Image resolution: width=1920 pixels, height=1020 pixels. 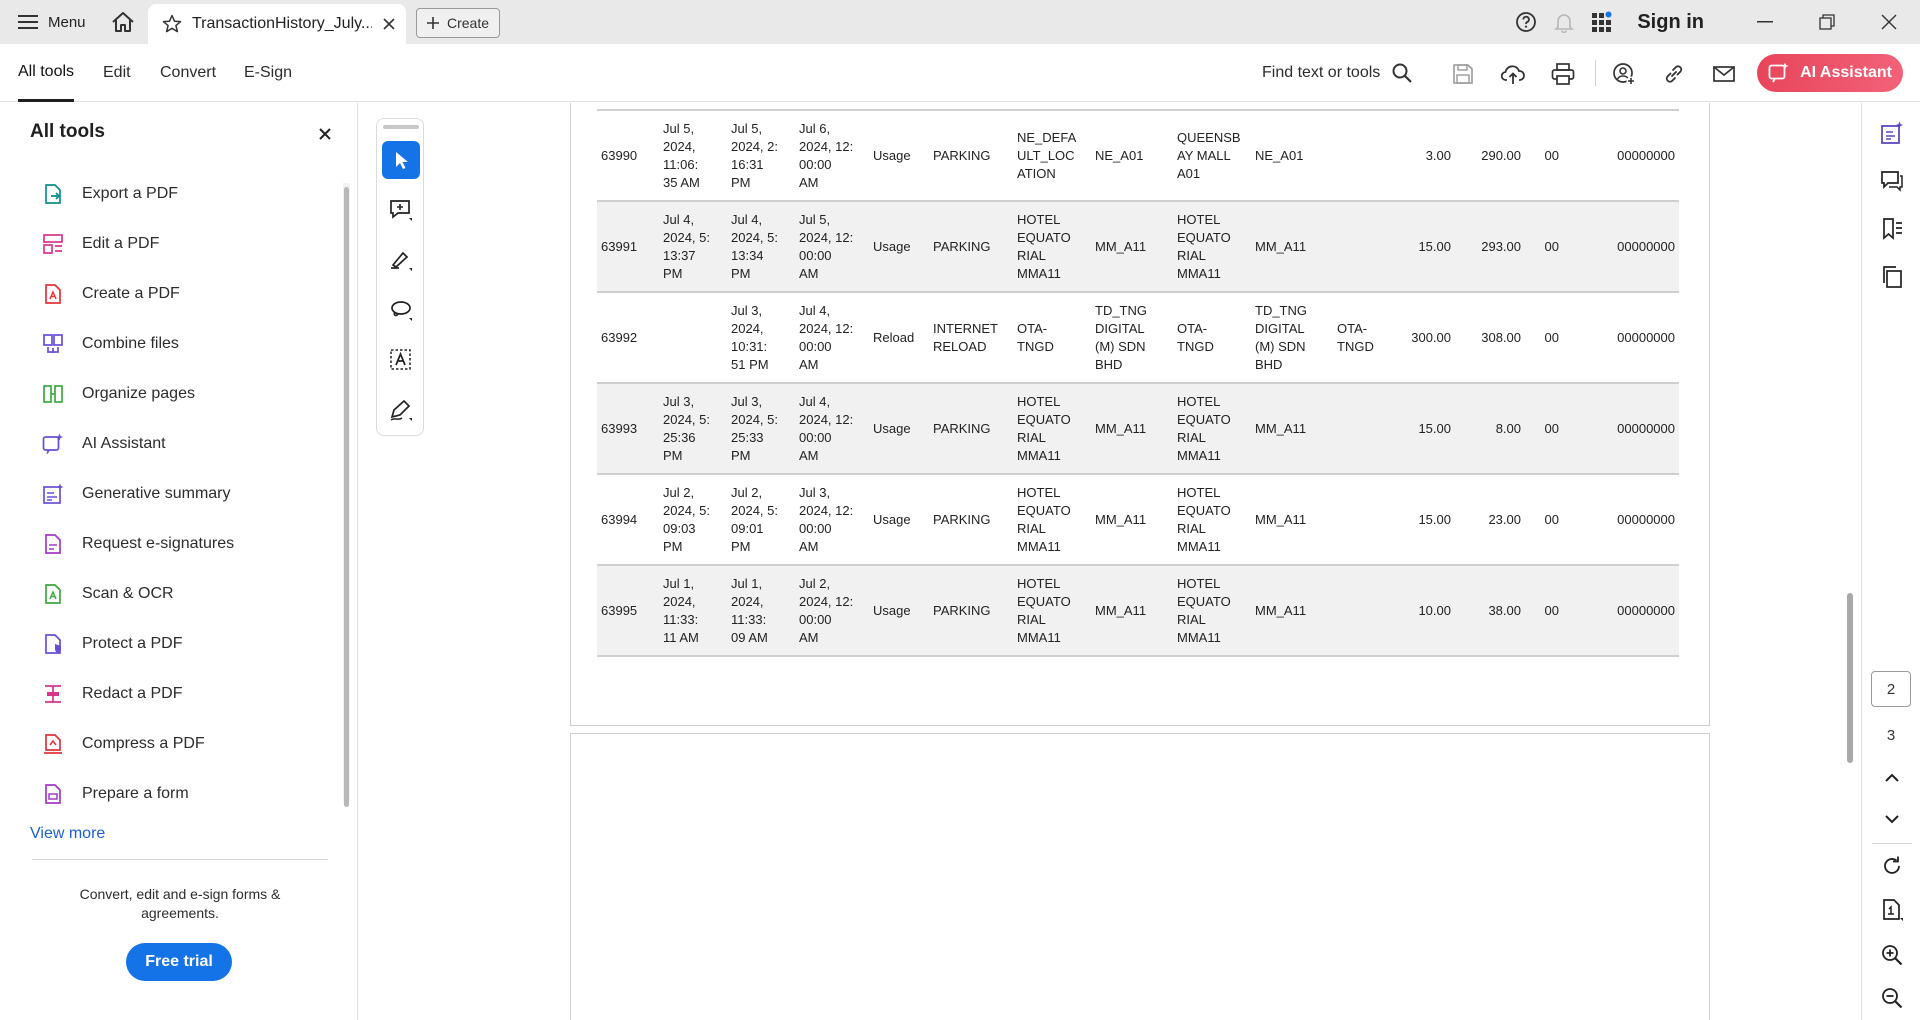 What do you see at coordinates (188, 73) in the screenshot?
I see `tab-convert: Convert` at bounding box center [188, 73].